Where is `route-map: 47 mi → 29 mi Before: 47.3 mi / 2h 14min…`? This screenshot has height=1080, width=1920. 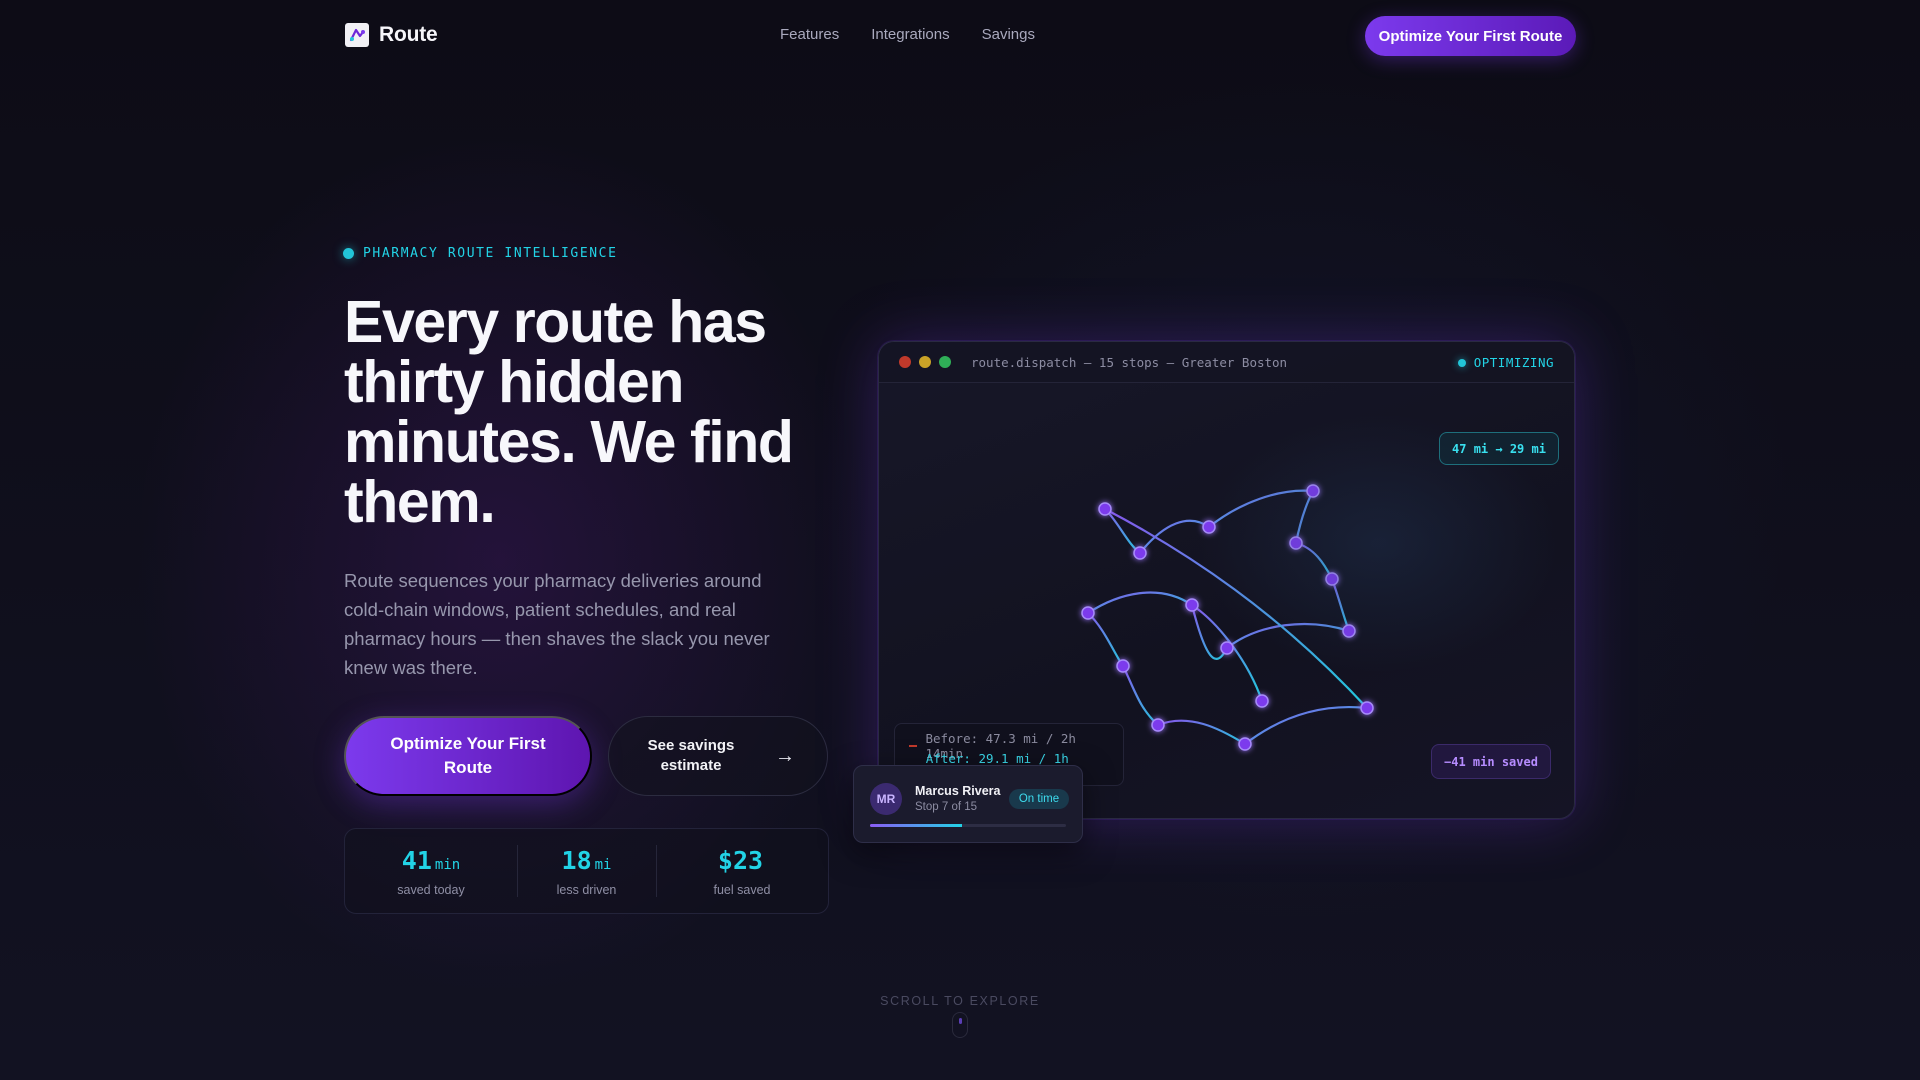
route-map: 47 mi → 29 mi Before: 47.3 mi / 2h 14min… is located at coordinates (1226, 600).